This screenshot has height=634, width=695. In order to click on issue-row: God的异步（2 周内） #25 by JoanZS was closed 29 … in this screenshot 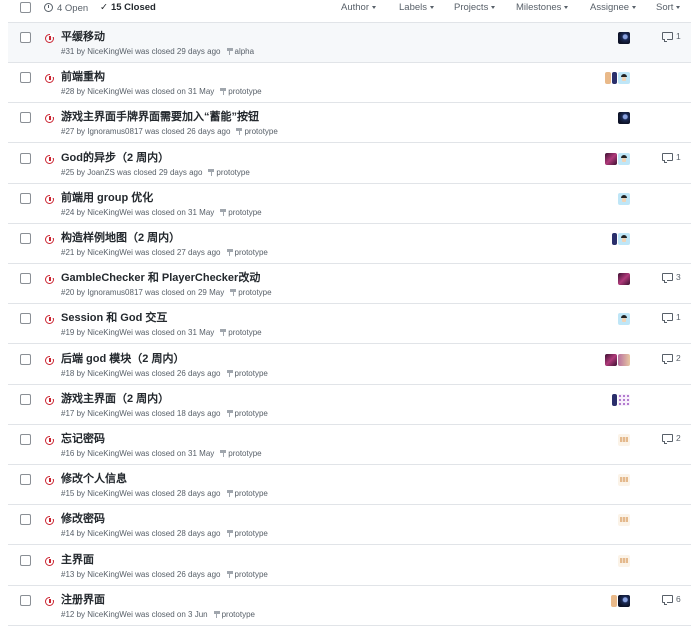, I will do `click(349, 163)`.